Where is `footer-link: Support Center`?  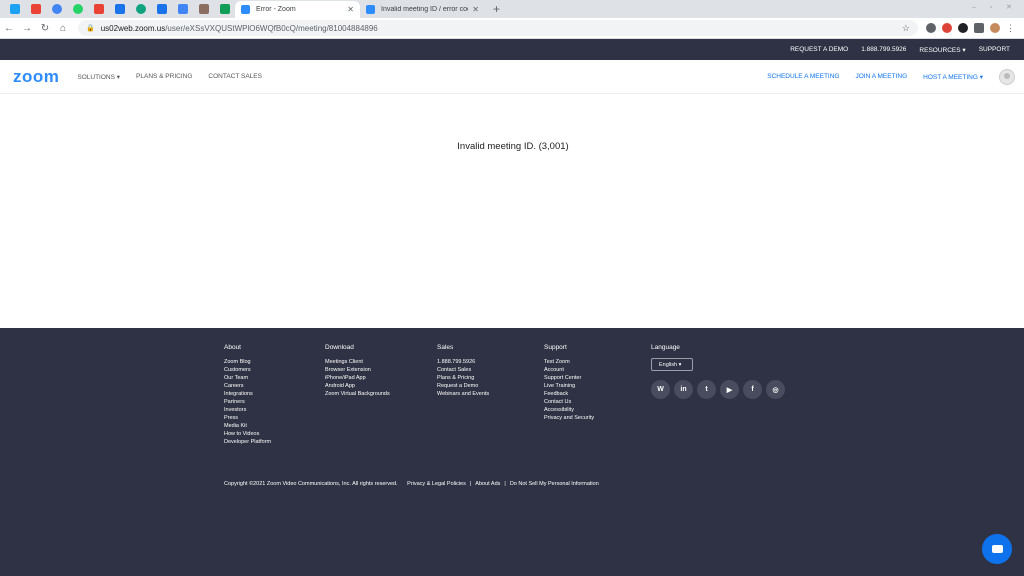
footer-link: Support Center is located at coordinates (569, 378).